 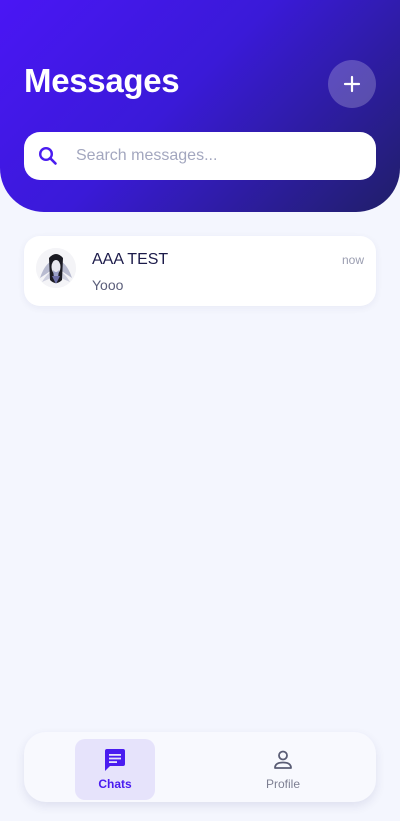 I want to click on search-bar, so click(x=200, y=156).